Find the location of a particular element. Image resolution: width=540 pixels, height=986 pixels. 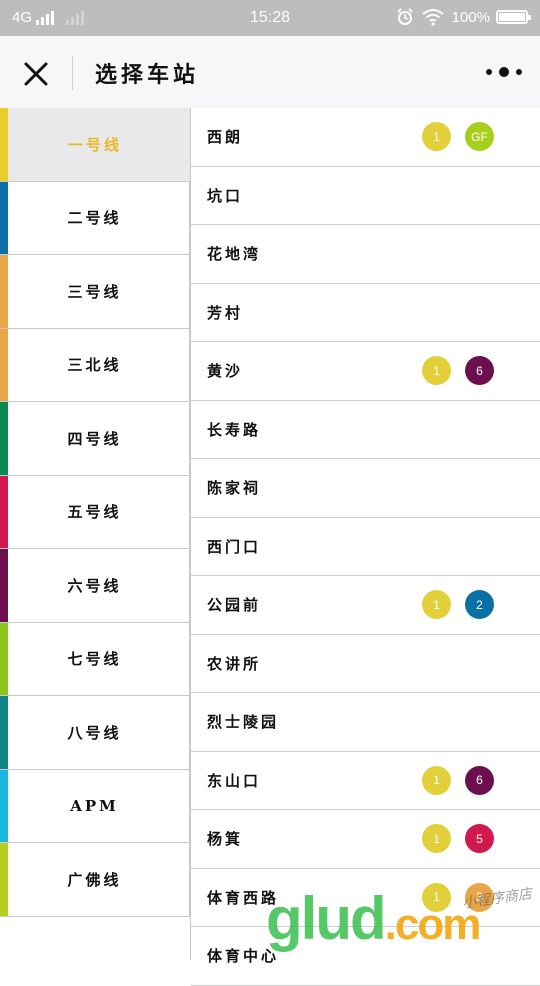

line-label: 七号线 is located at coordinates (94, 659).